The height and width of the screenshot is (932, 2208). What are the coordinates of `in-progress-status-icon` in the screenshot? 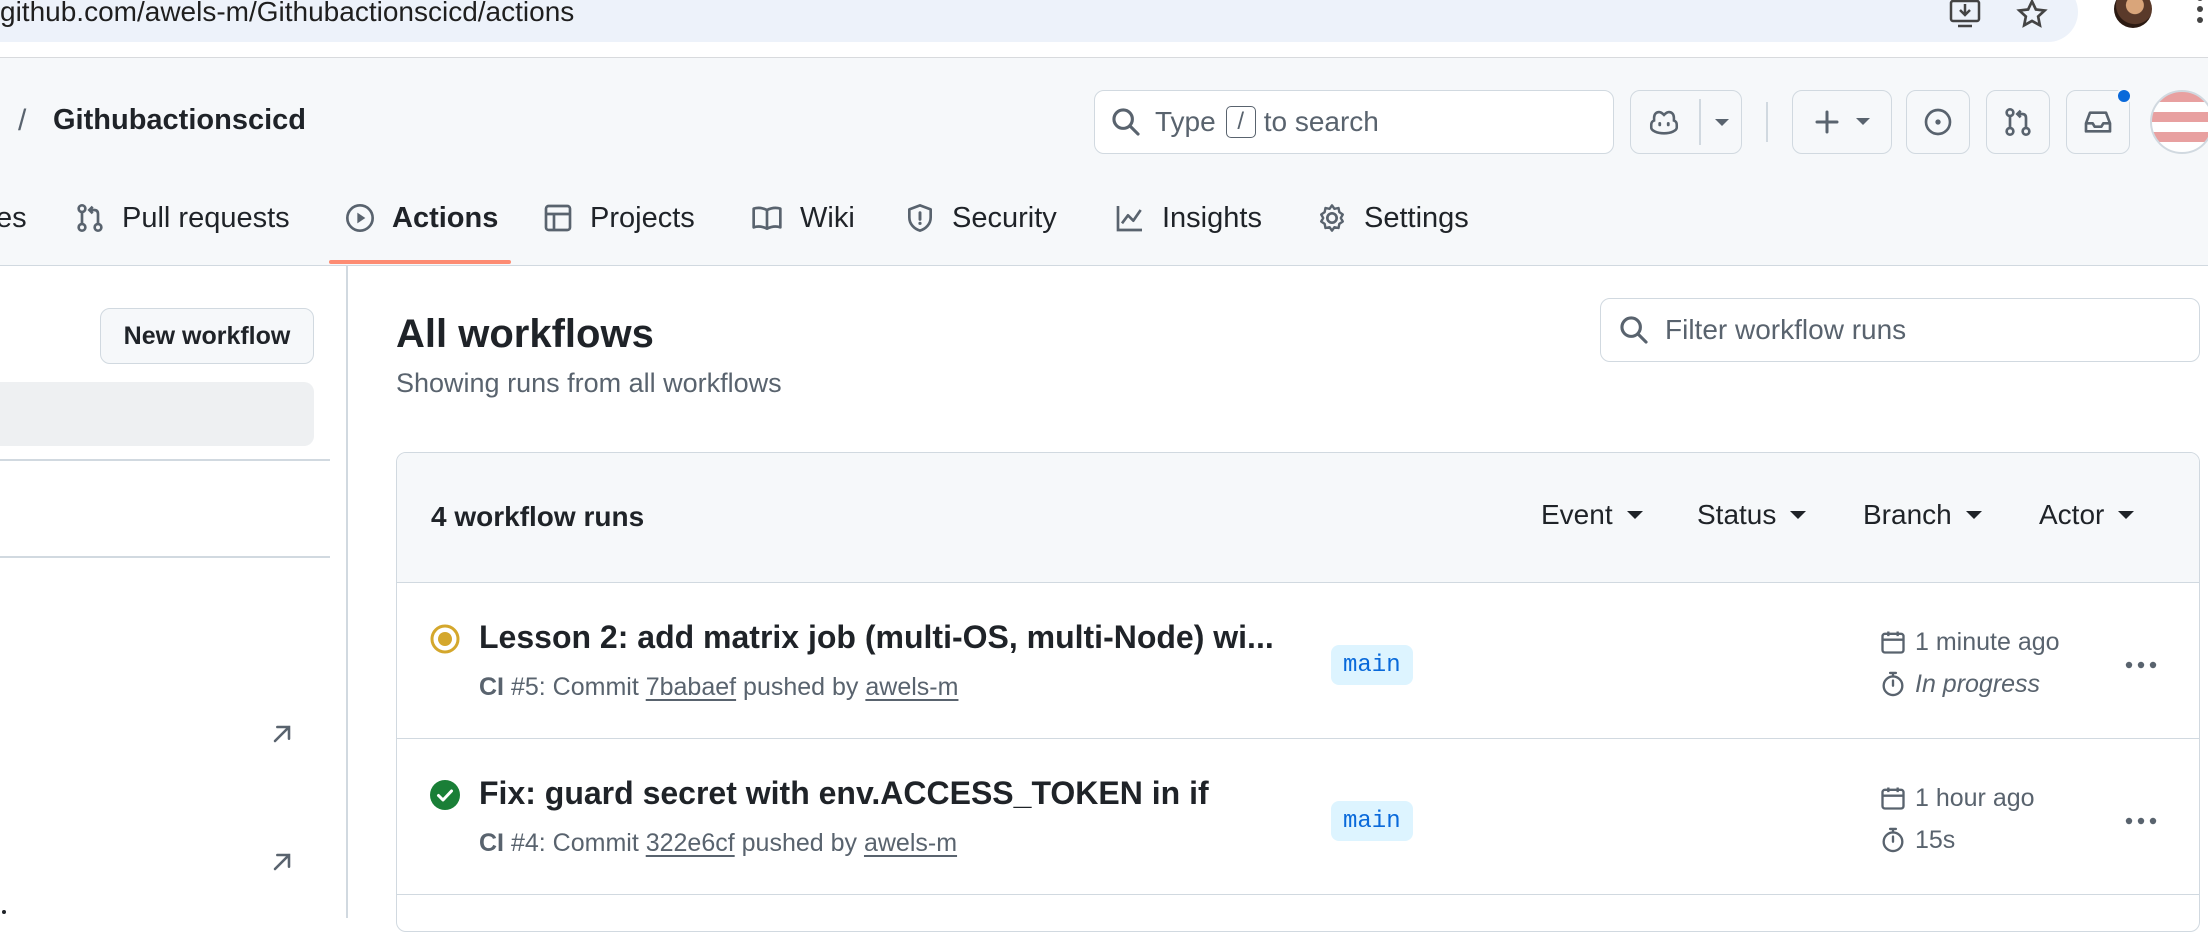 It's located at (445, 639).